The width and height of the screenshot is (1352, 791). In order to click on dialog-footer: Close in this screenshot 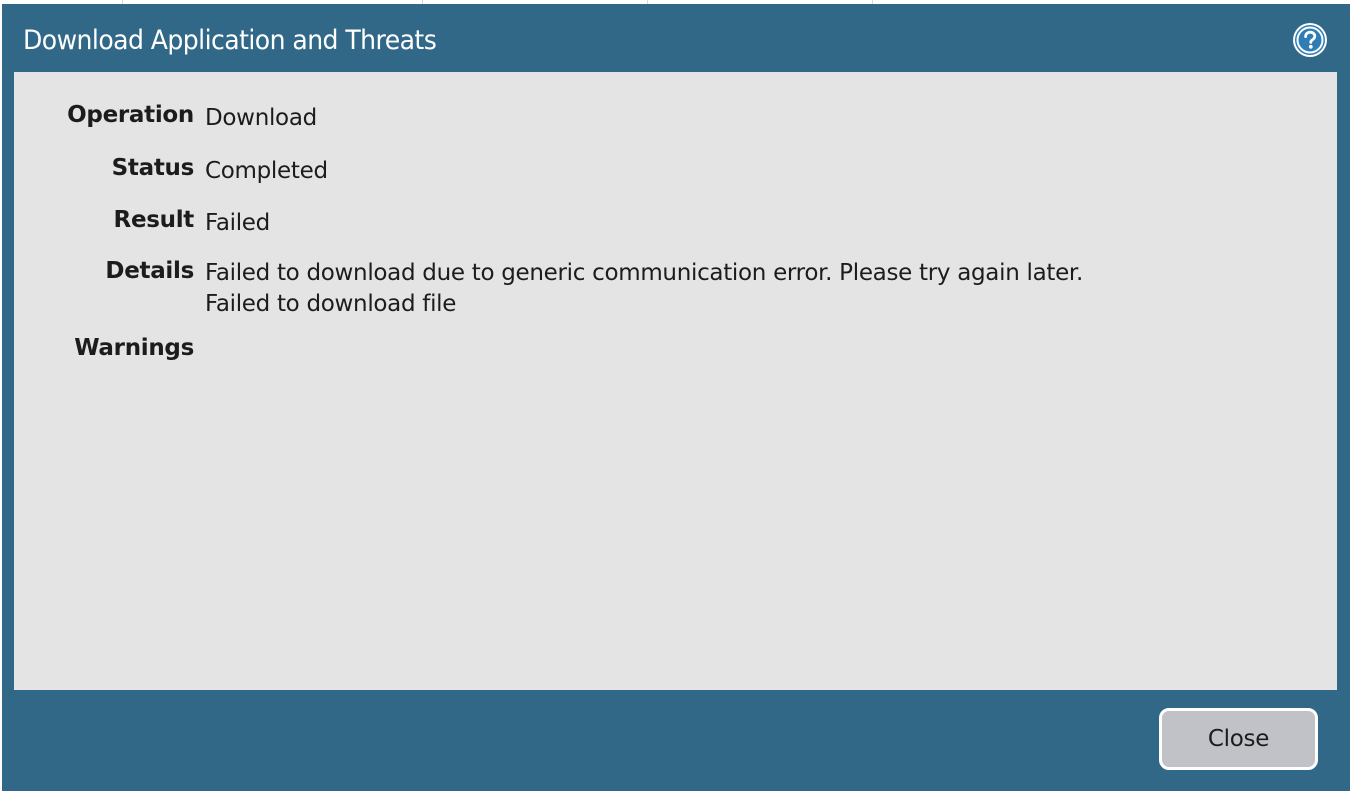, I will do `click(676, 740)`.